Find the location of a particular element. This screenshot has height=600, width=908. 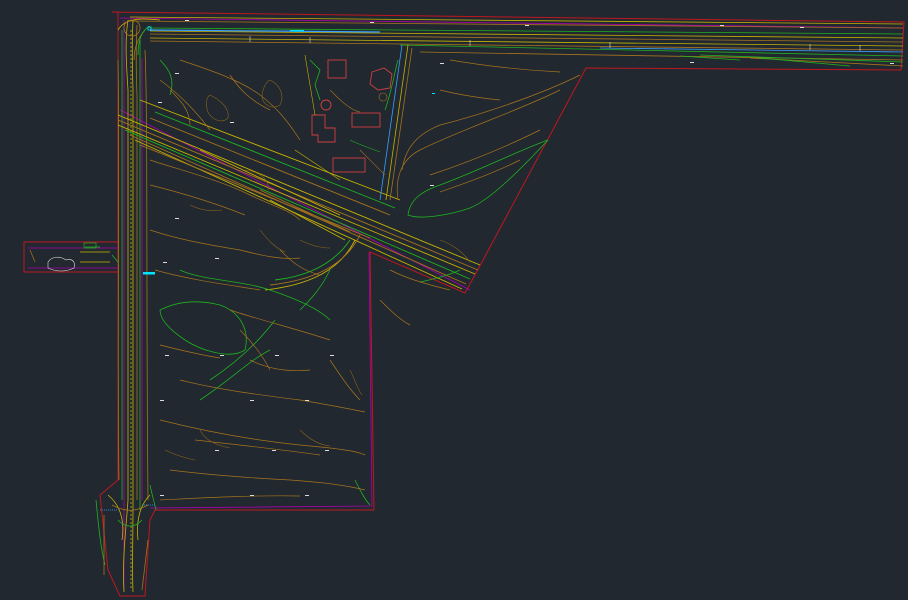

vertical-road-edges is located at coordinates (133, 306).